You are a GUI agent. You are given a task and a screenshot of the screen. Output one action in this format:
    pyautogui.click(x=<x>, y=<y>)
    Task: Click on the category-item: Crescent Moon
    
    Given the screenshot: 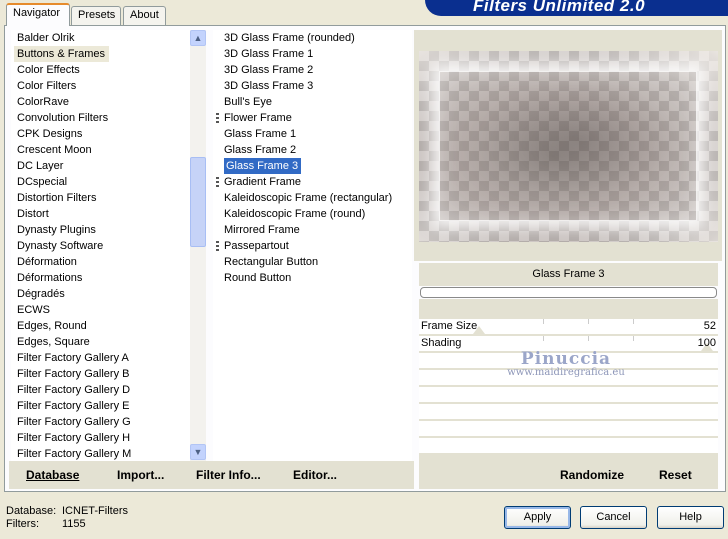 What is the action you would take?
    pyautogui.click(x=109, y=150)
    